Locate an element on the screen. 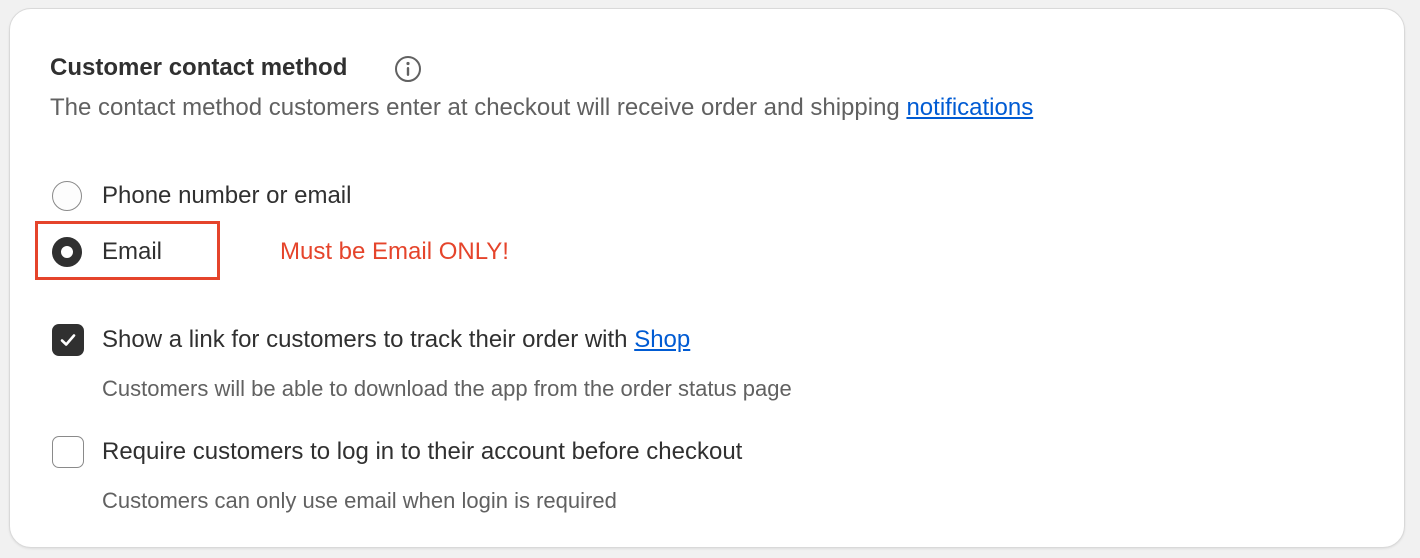  info-icon is located at coordinates (408, 69).